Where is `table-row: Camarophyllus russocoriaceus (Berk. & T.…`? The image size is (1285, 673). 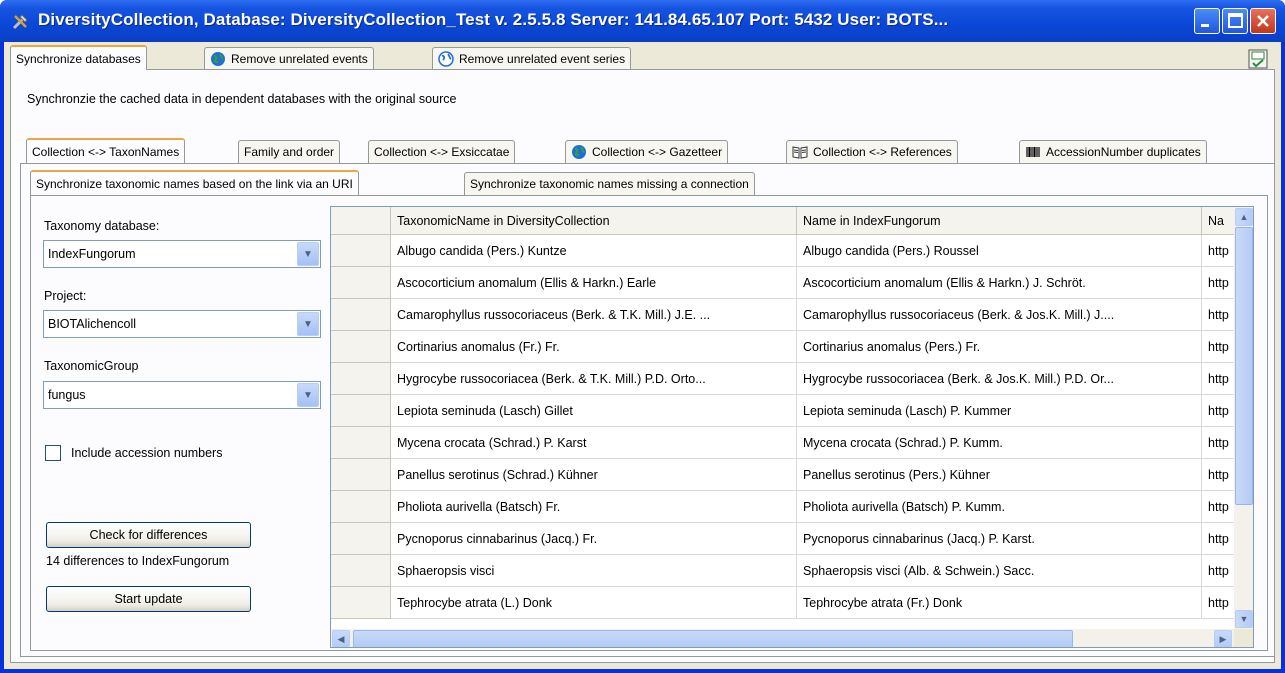 table-row: Camarophyllus russocoriaceus (Berk. & T.… is located at coordinates (786, 315).